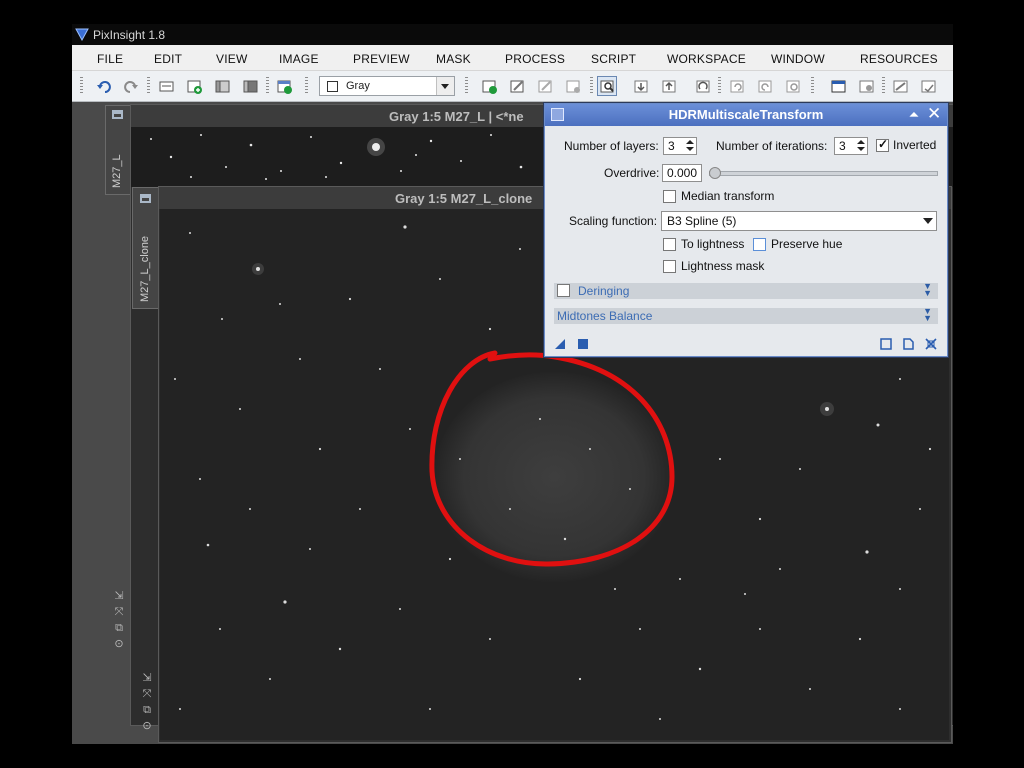 The width and height of the screenshot is (1024, 768). What do you see at coordinates (517, 86) in the screenshot?
I see `edit-preview-icon` at bounding box center [517, 86].